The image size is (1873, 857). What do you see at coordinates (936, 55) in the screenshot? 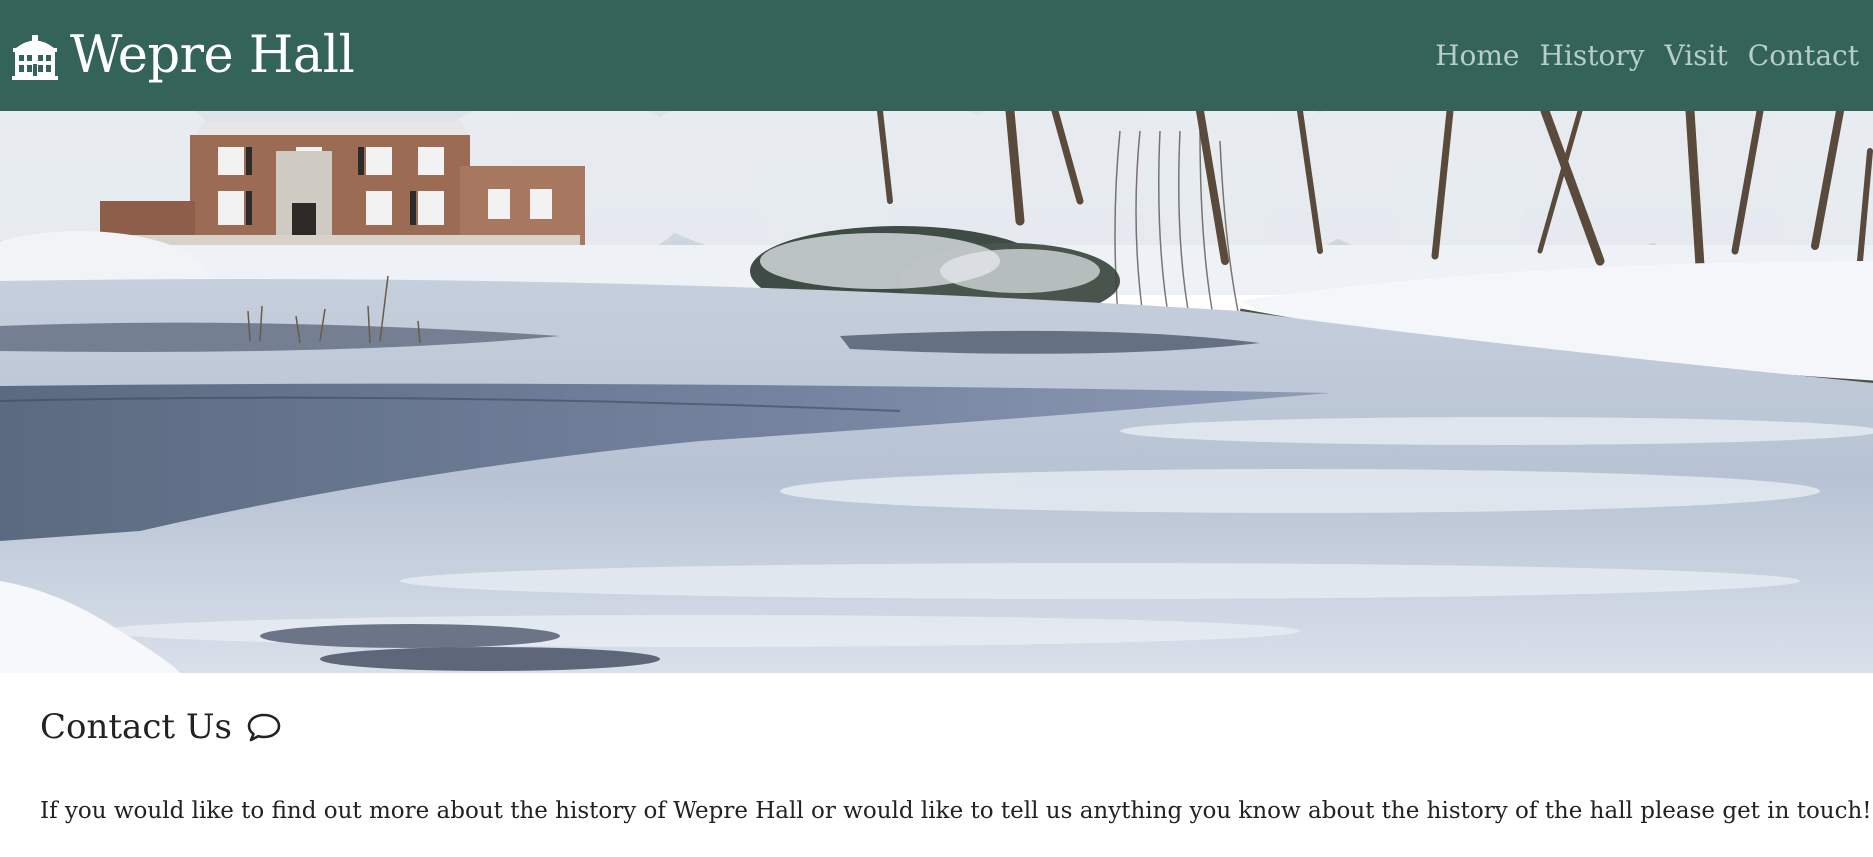
I see `site-header: Wepre Hall Home History Visit Contact` at bounding box center [936, 55].